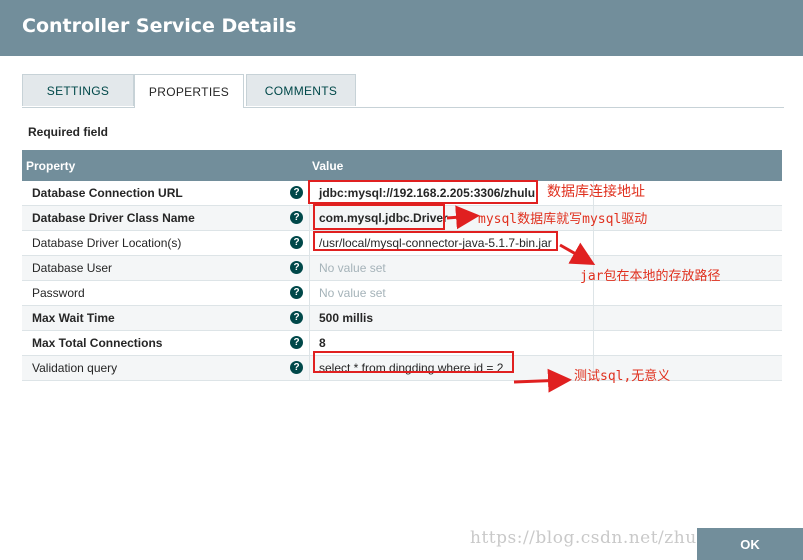  I want to click on annotation-url: 数据库连接地址, so click(596, 192).